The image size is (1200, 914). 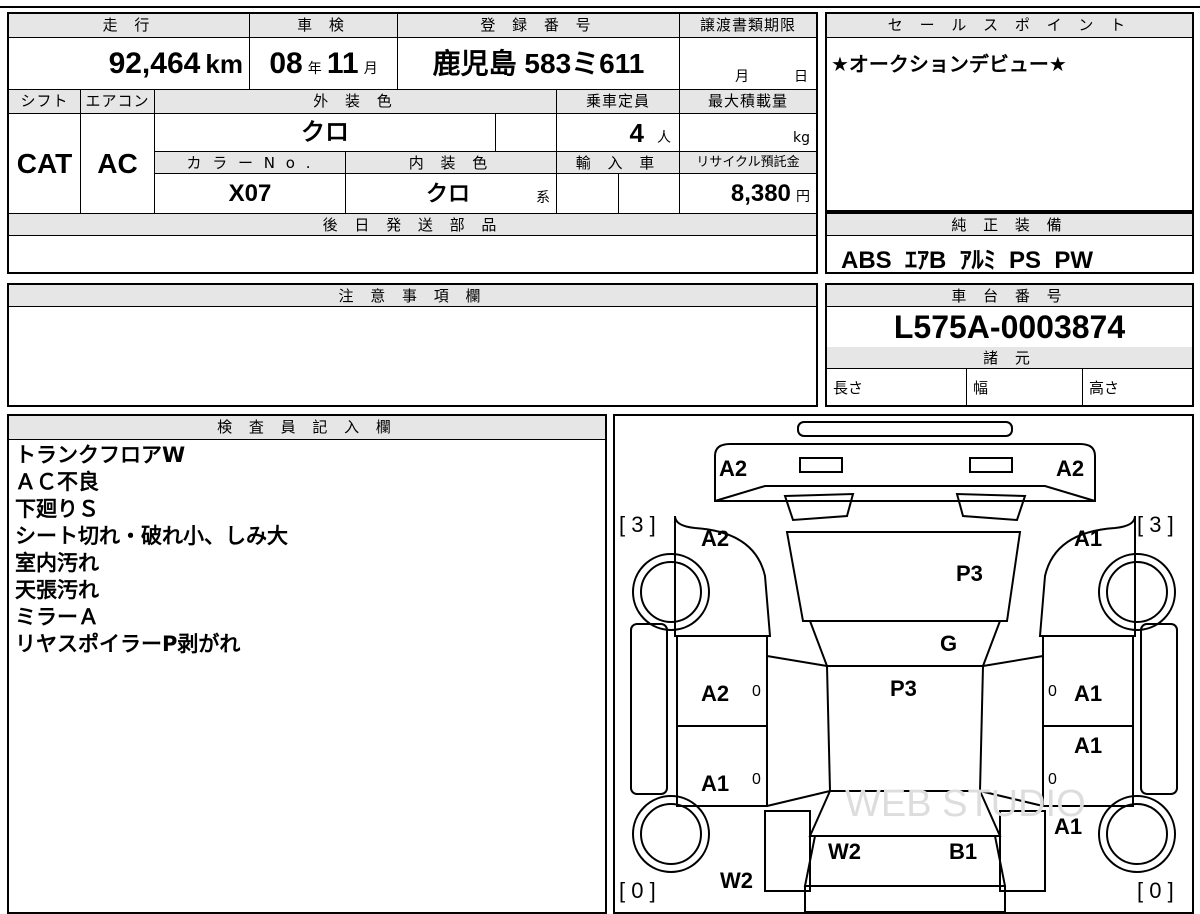 What do you see at coordinates (1009, 296) in the screenshot?
I see `chassis-label: 車 台 番 号` at bounding box center [1009, 296].